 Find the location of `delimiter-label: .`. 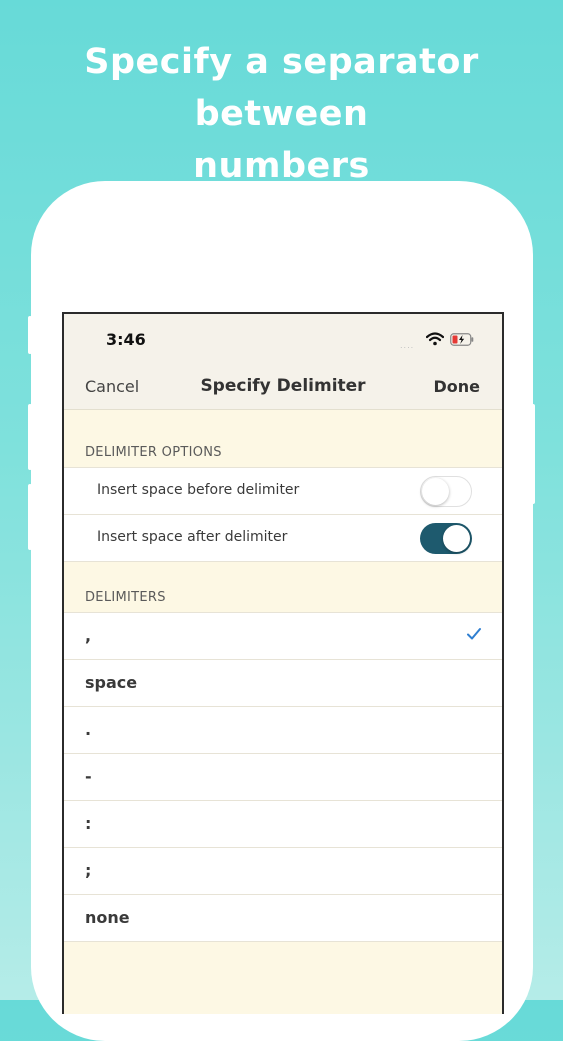

delimiter-label: . is located at coordinates (88, 729).